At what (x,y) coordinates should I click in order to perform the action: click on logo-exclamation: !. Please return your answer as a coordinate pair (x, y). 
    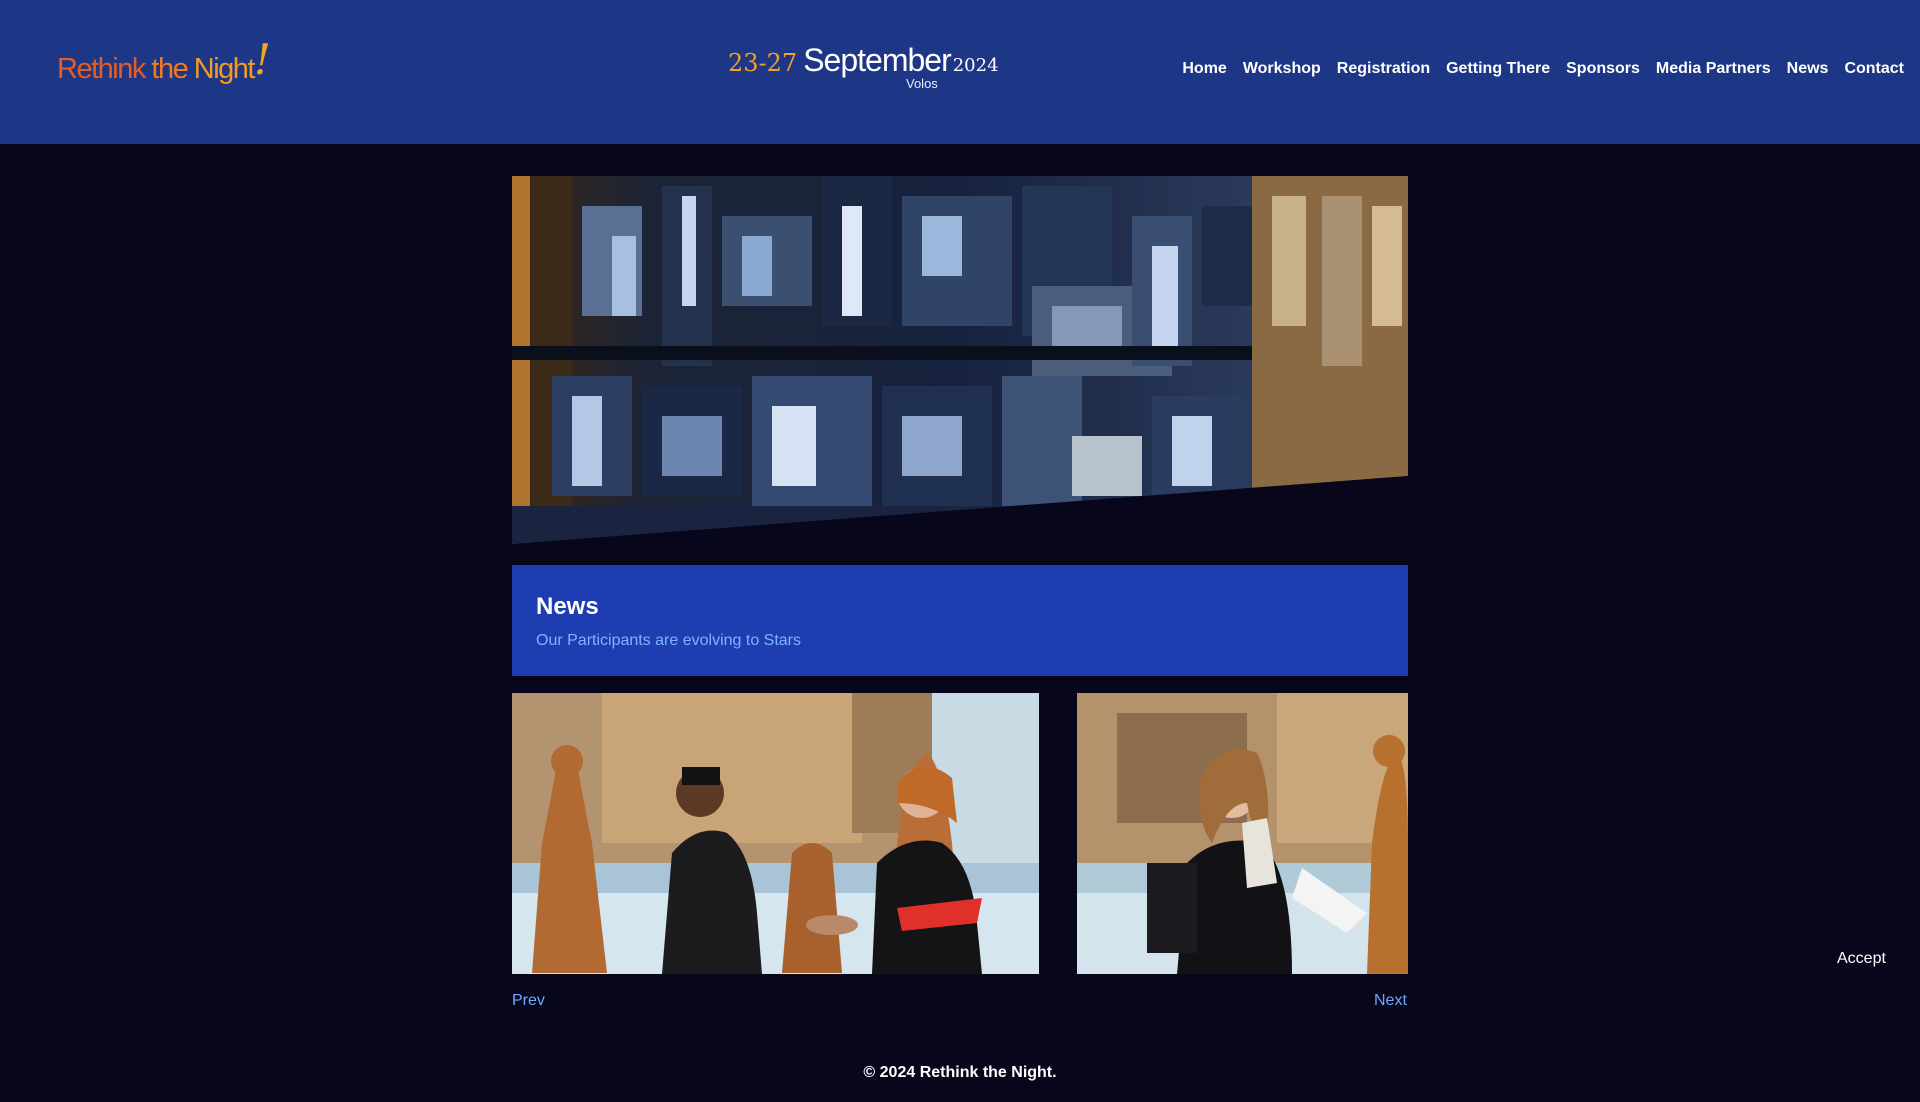
    Looking at the image, I should click on (262, 59).